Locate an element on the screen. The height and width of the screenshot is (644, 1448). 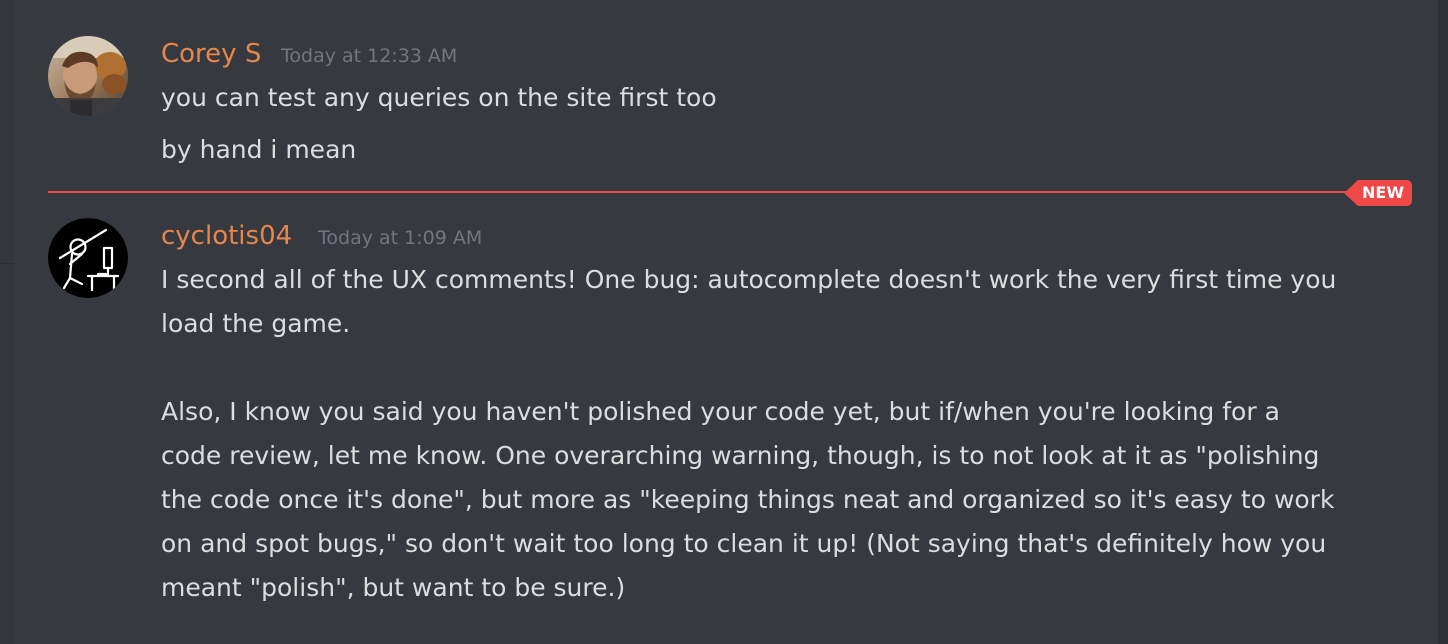
user-photo-avatar-icon is located at coordinates (88, 76).